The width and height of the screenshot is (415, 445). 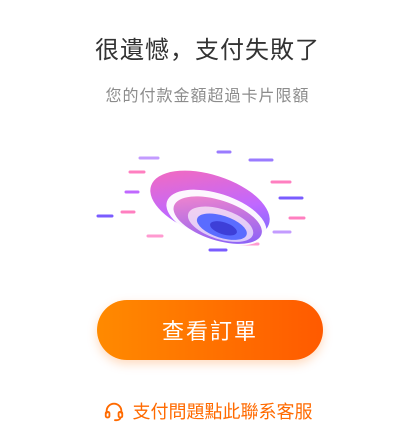 What do you see at coordinates (210, 208) in the screenshot?
I see `disc-icon` at bounding box center [210, 208].